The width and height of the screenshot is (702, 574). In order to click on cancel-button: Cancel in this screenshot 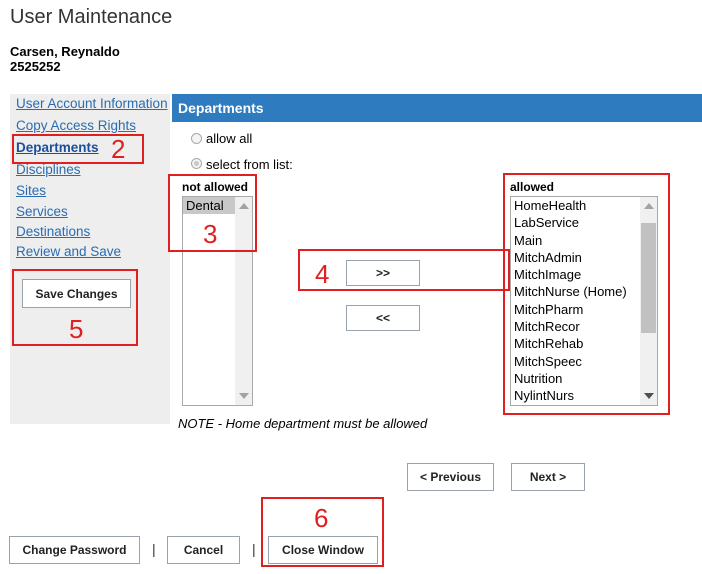, I will do `click(203, 550)`.